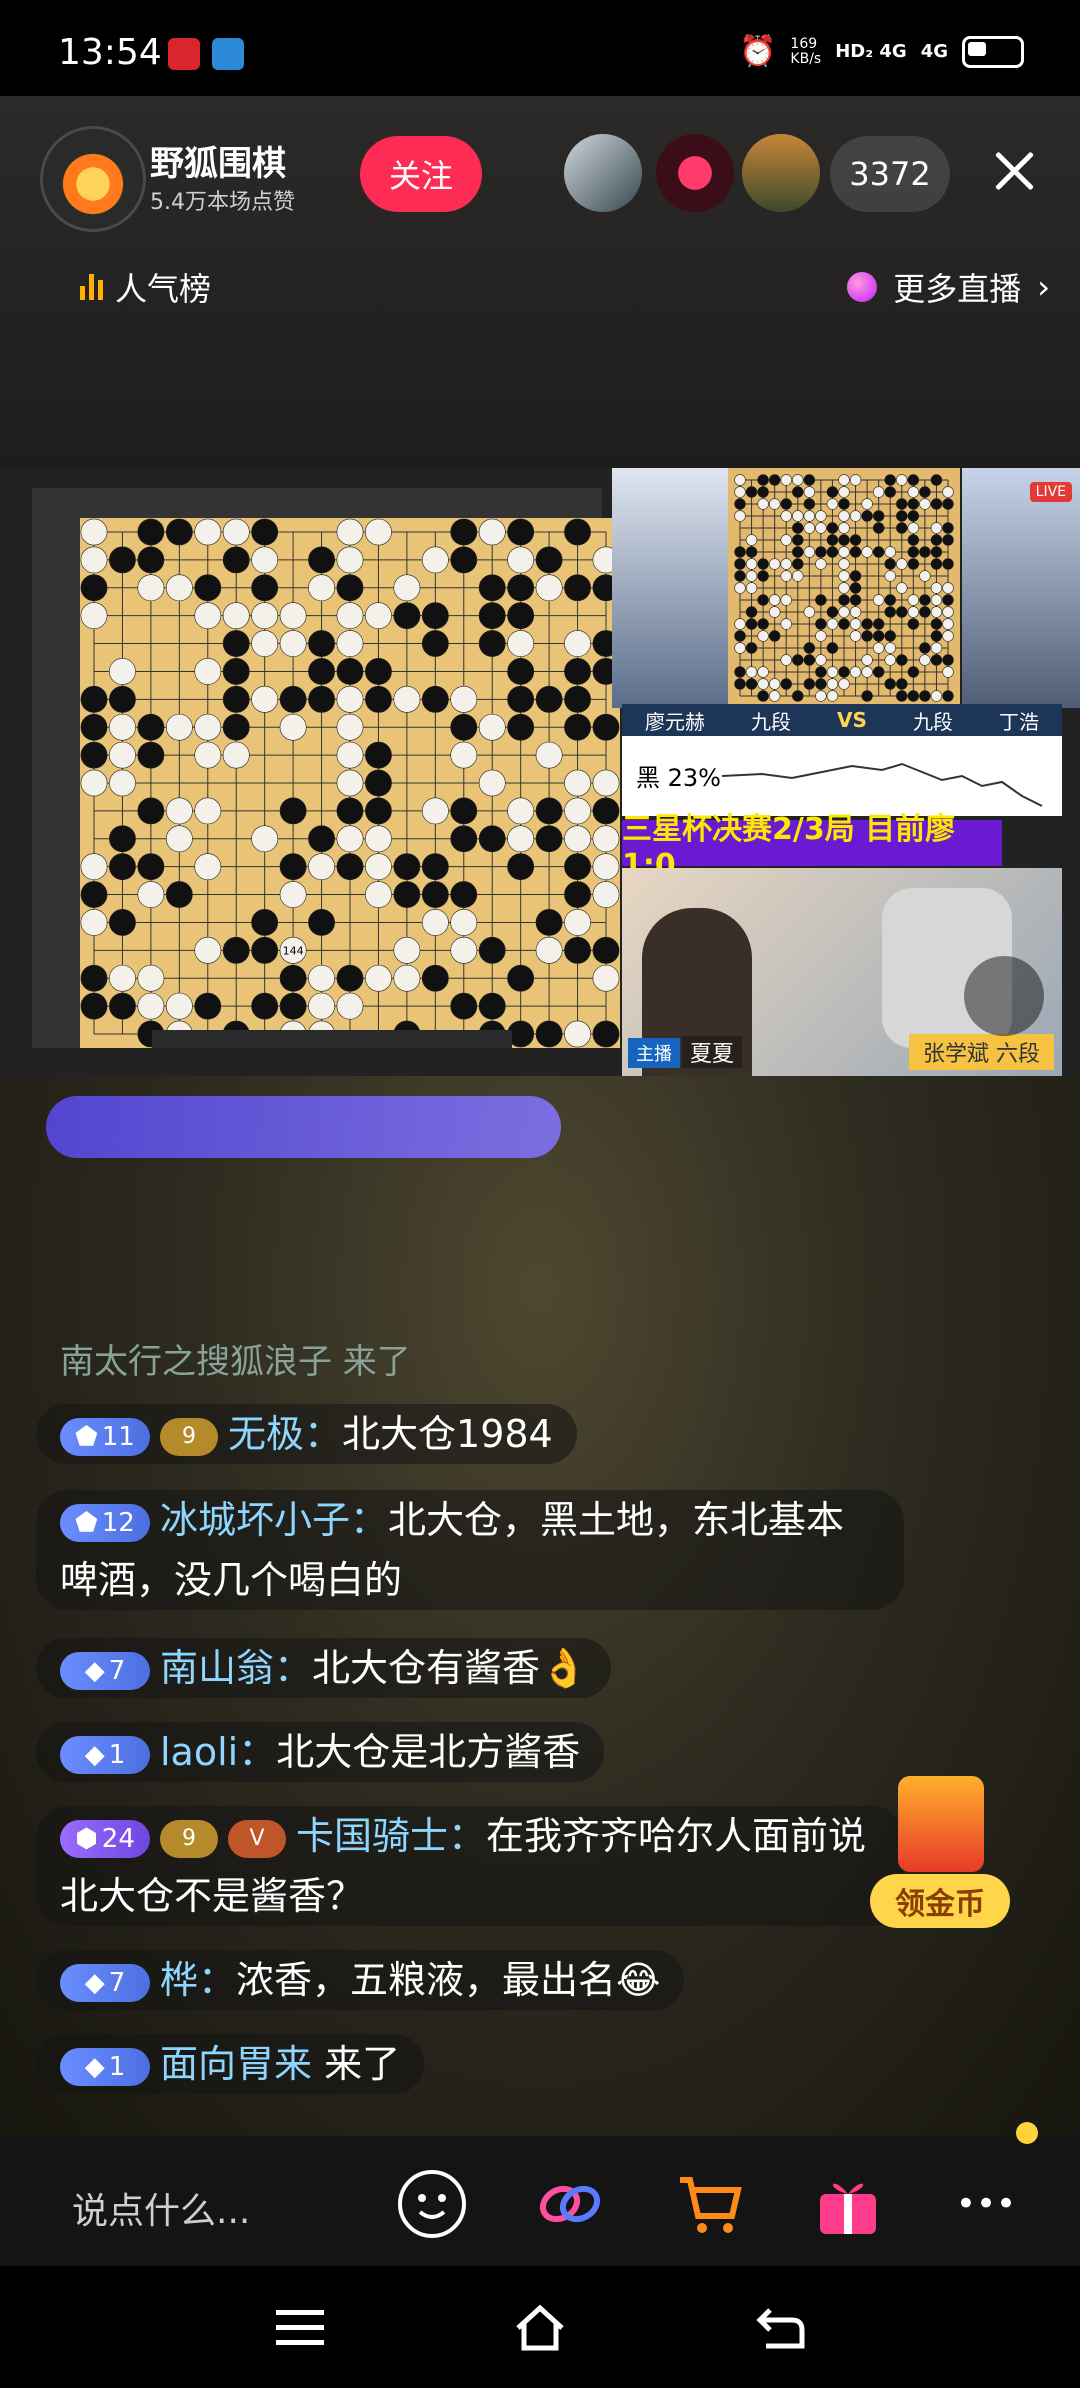 This screenshot has height=2388, width=1080. I want to click on chat-message: ◆ 1 面向胃来 来了, so click(230, 2064).